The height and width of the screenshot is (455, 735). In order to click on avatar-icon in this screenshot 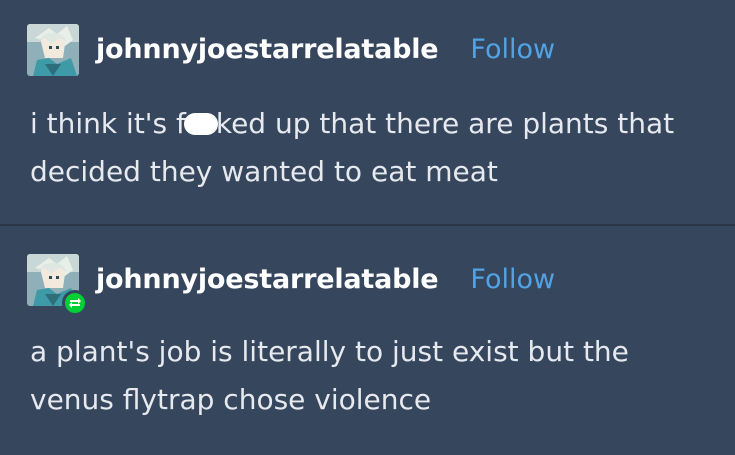, I will do `click(53, 50)`.